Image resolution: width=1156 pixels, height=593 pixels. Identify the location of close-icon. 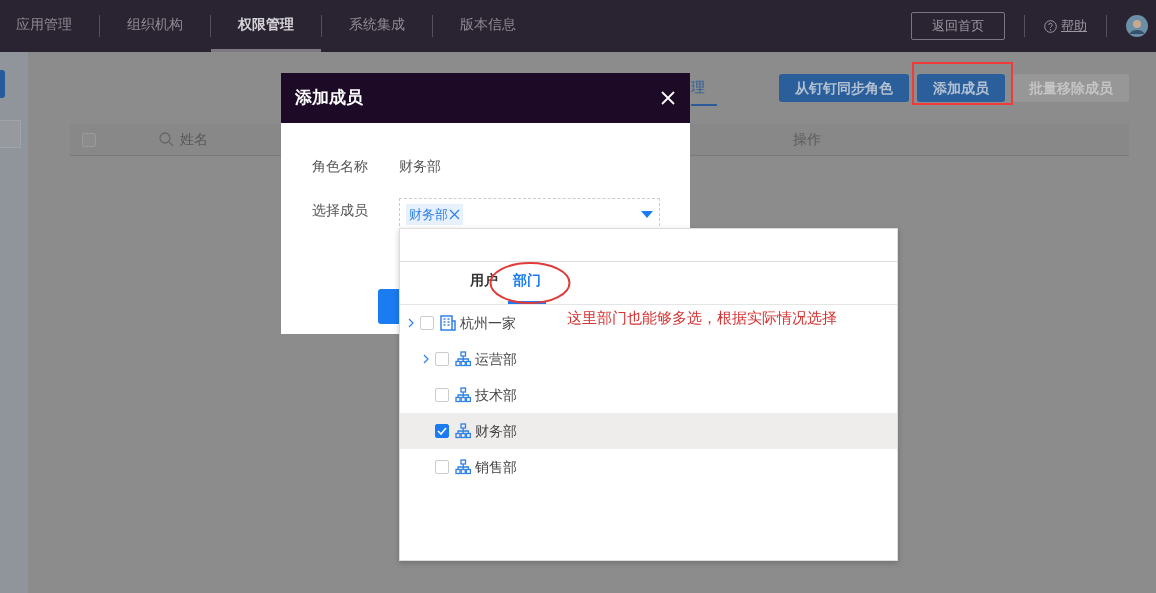
(668, 98).